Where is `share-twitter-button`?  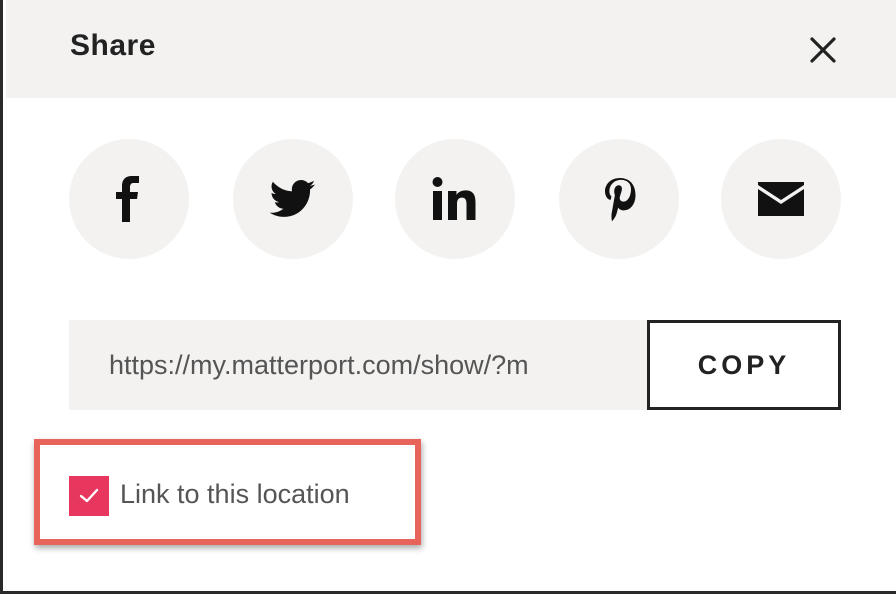 share-twitter-button is located at coordinates (293, 199).